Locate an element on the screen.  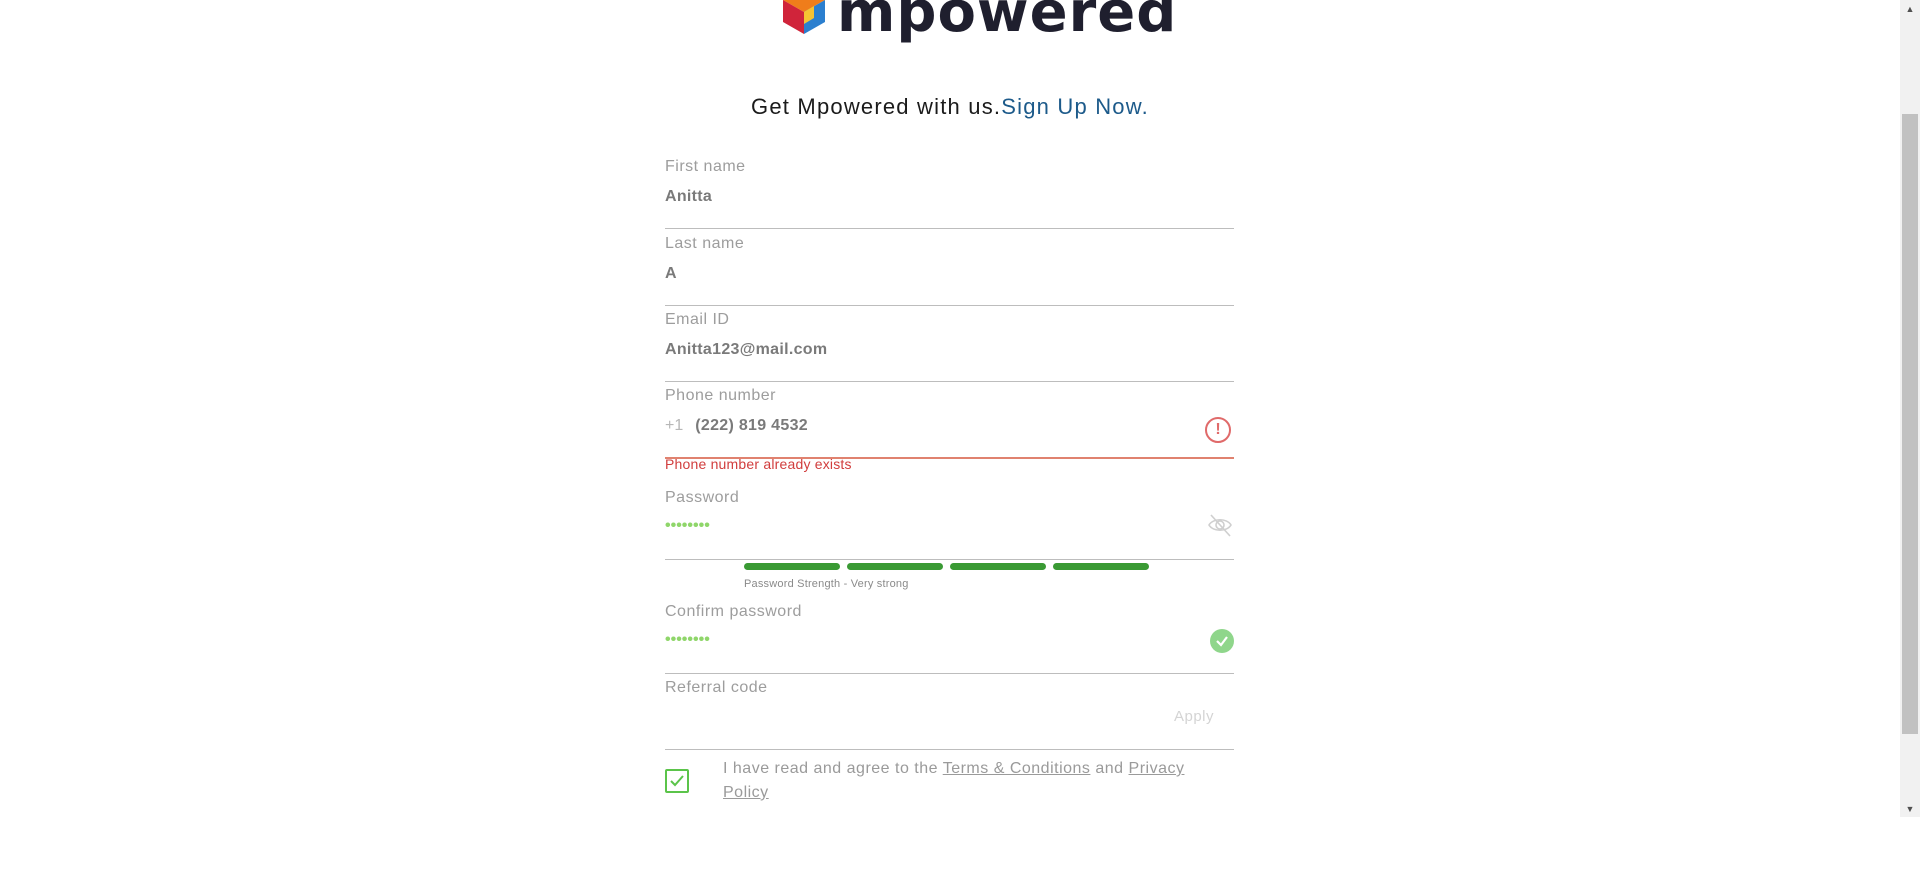
scrollbar: ▲ ▼ is located at coordinates (1910, 408).